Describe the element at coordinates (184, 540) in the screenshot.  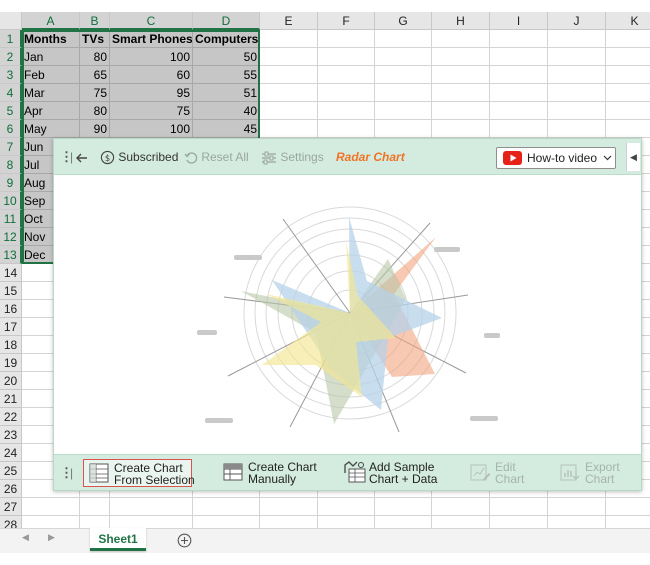
I see `add-sheet-icon` at that location.